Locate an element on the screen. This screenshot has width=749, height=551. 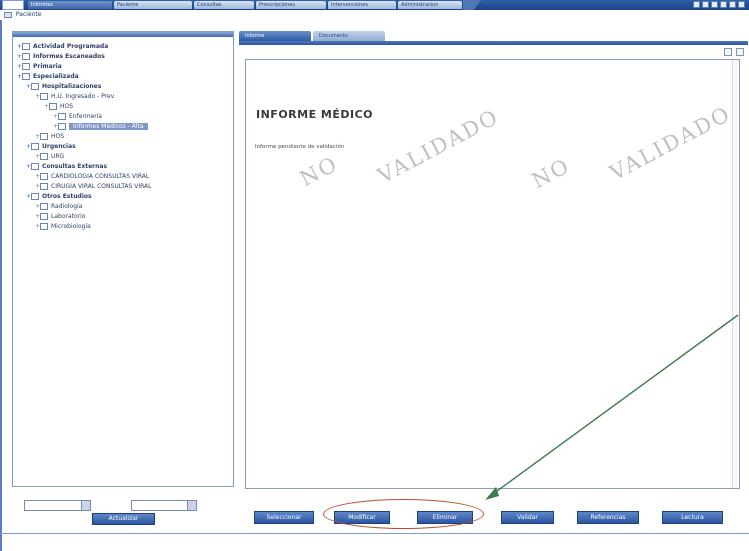
validar-button: Validar is located at coordinates (527, 517).